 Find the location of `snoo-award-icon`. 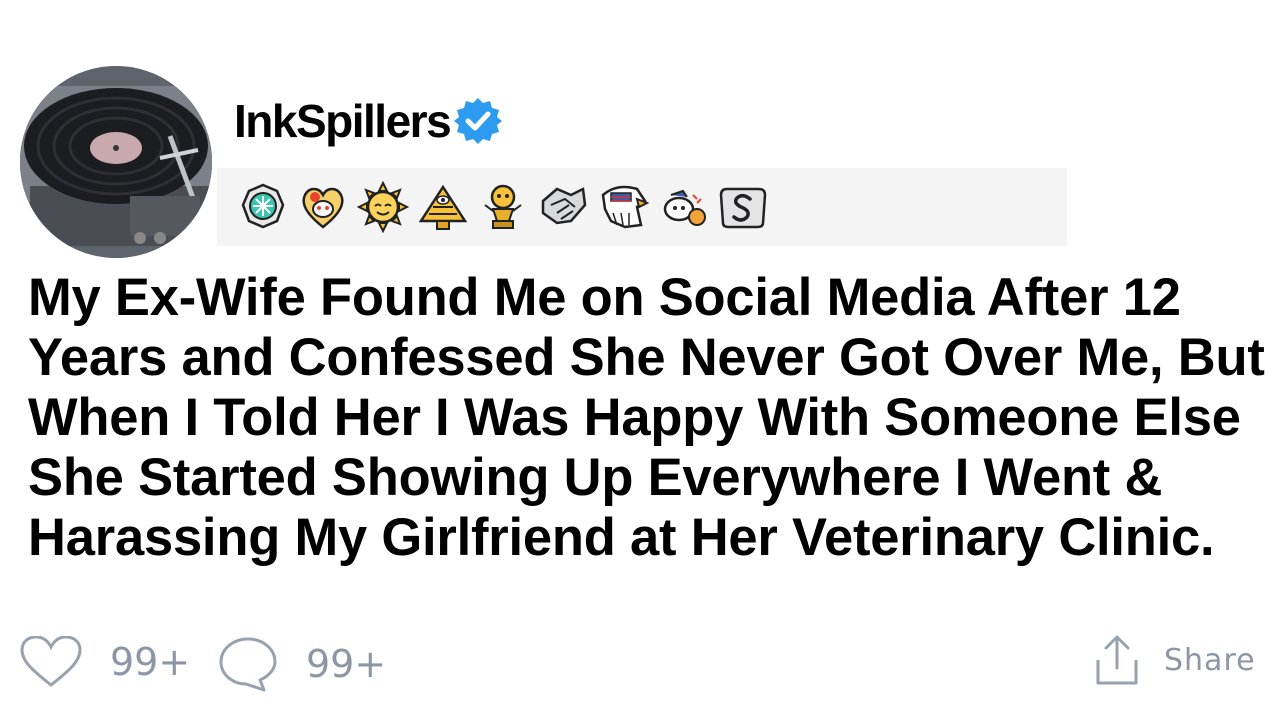

snoo-award-icon is located at coordinates (683, 207).